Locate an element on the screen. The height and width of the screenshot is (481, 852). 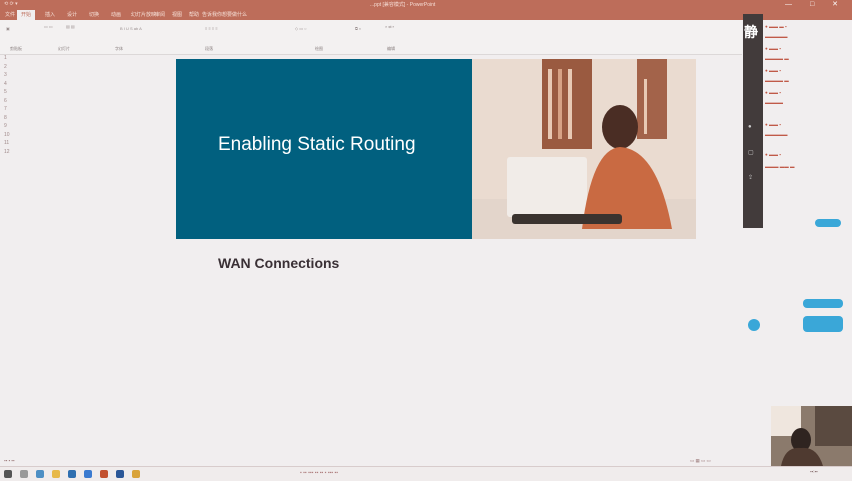
slide-photo is located at coordinates (584, 149).